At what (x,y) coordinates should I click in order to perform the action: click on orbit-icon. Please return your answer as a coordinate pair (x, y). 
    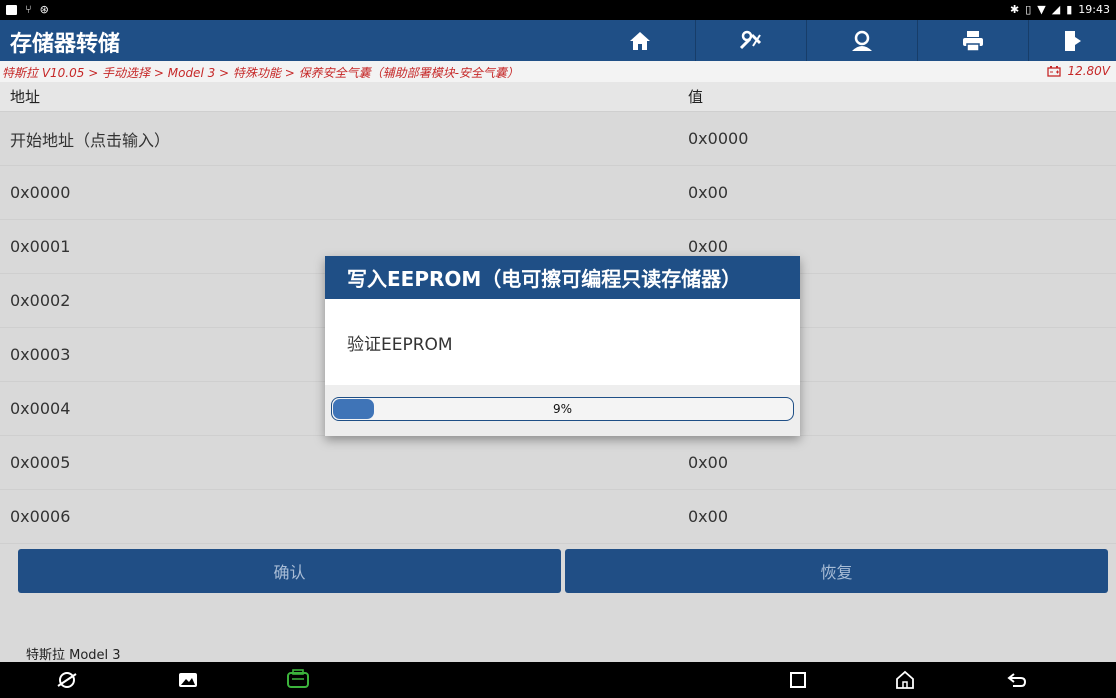
    Looking at the image, I should click on (67, 680).